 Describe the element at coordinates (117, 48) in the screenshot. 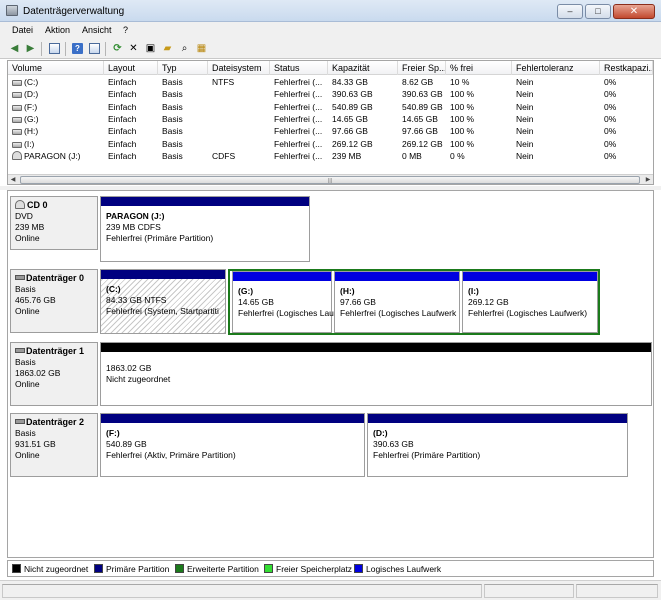

I see `refresh-icon: ⟳` at that location.